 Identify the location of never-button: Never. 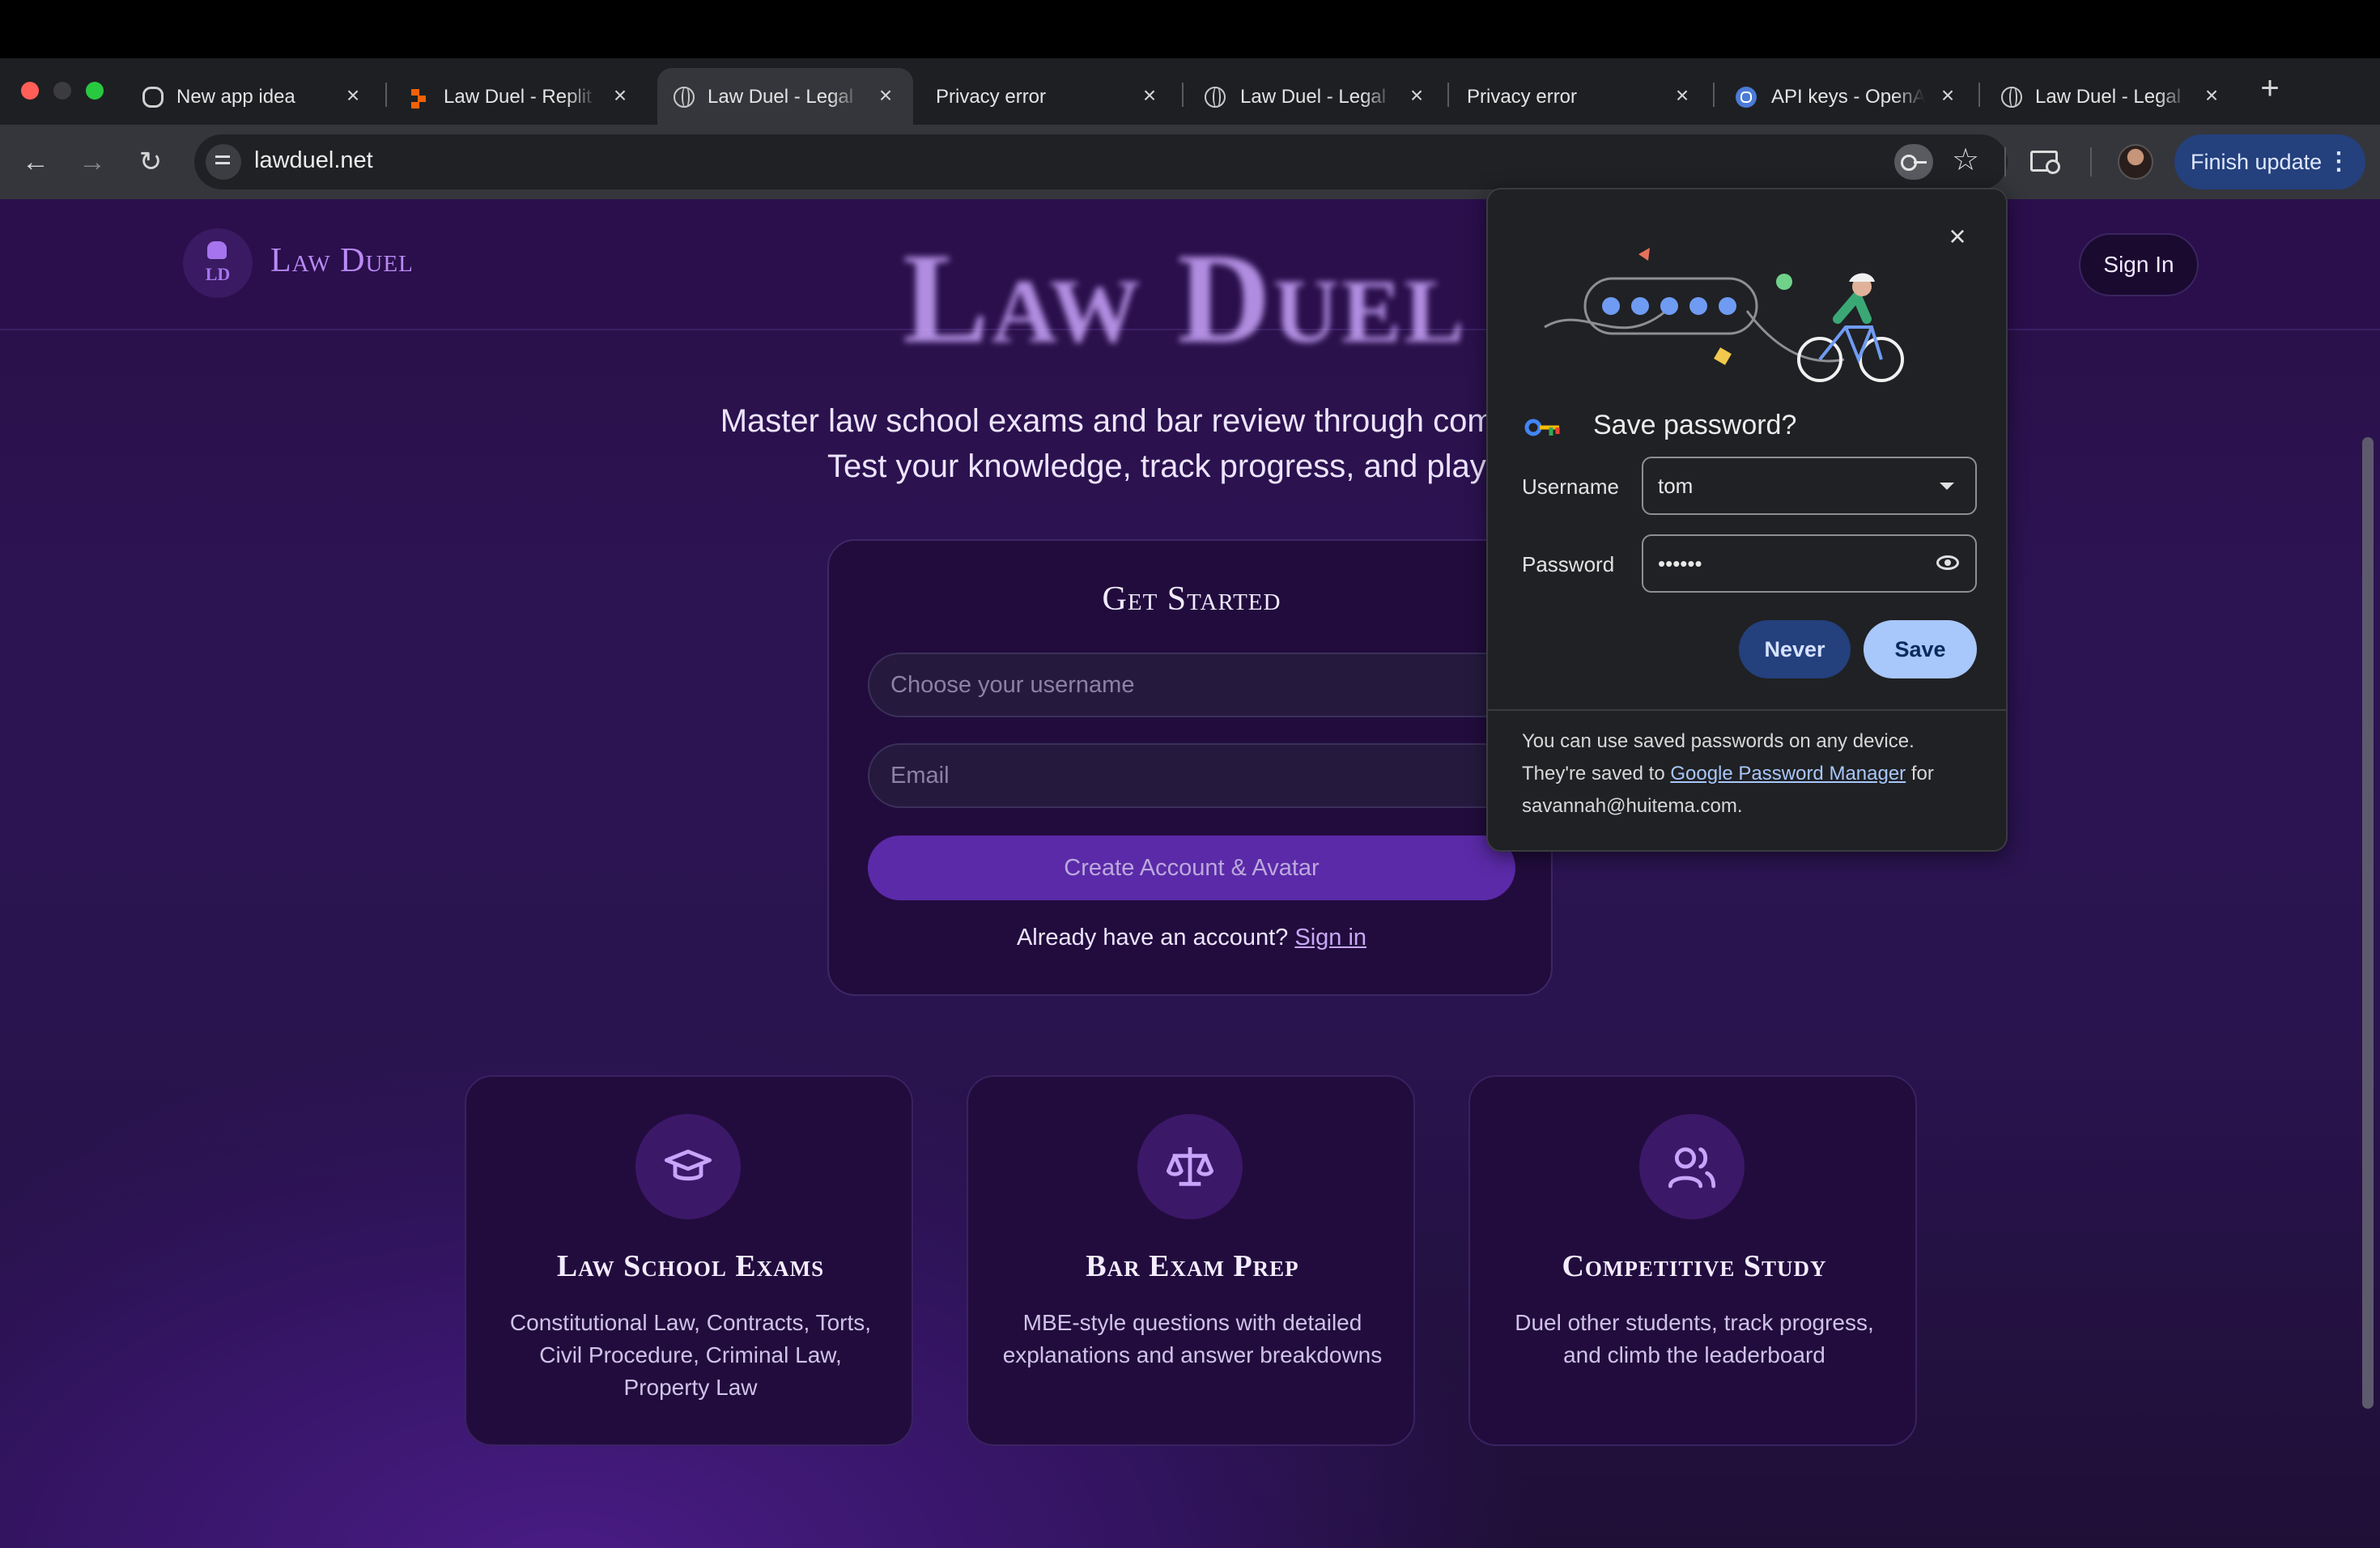
(1795, 649).